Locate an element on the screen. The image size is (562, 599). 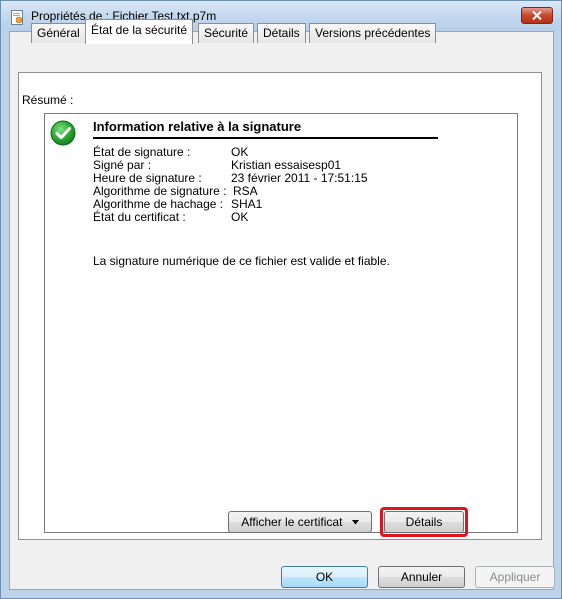
tab-previous-versions: Versions précédentes is located at coordinates (373, 33).